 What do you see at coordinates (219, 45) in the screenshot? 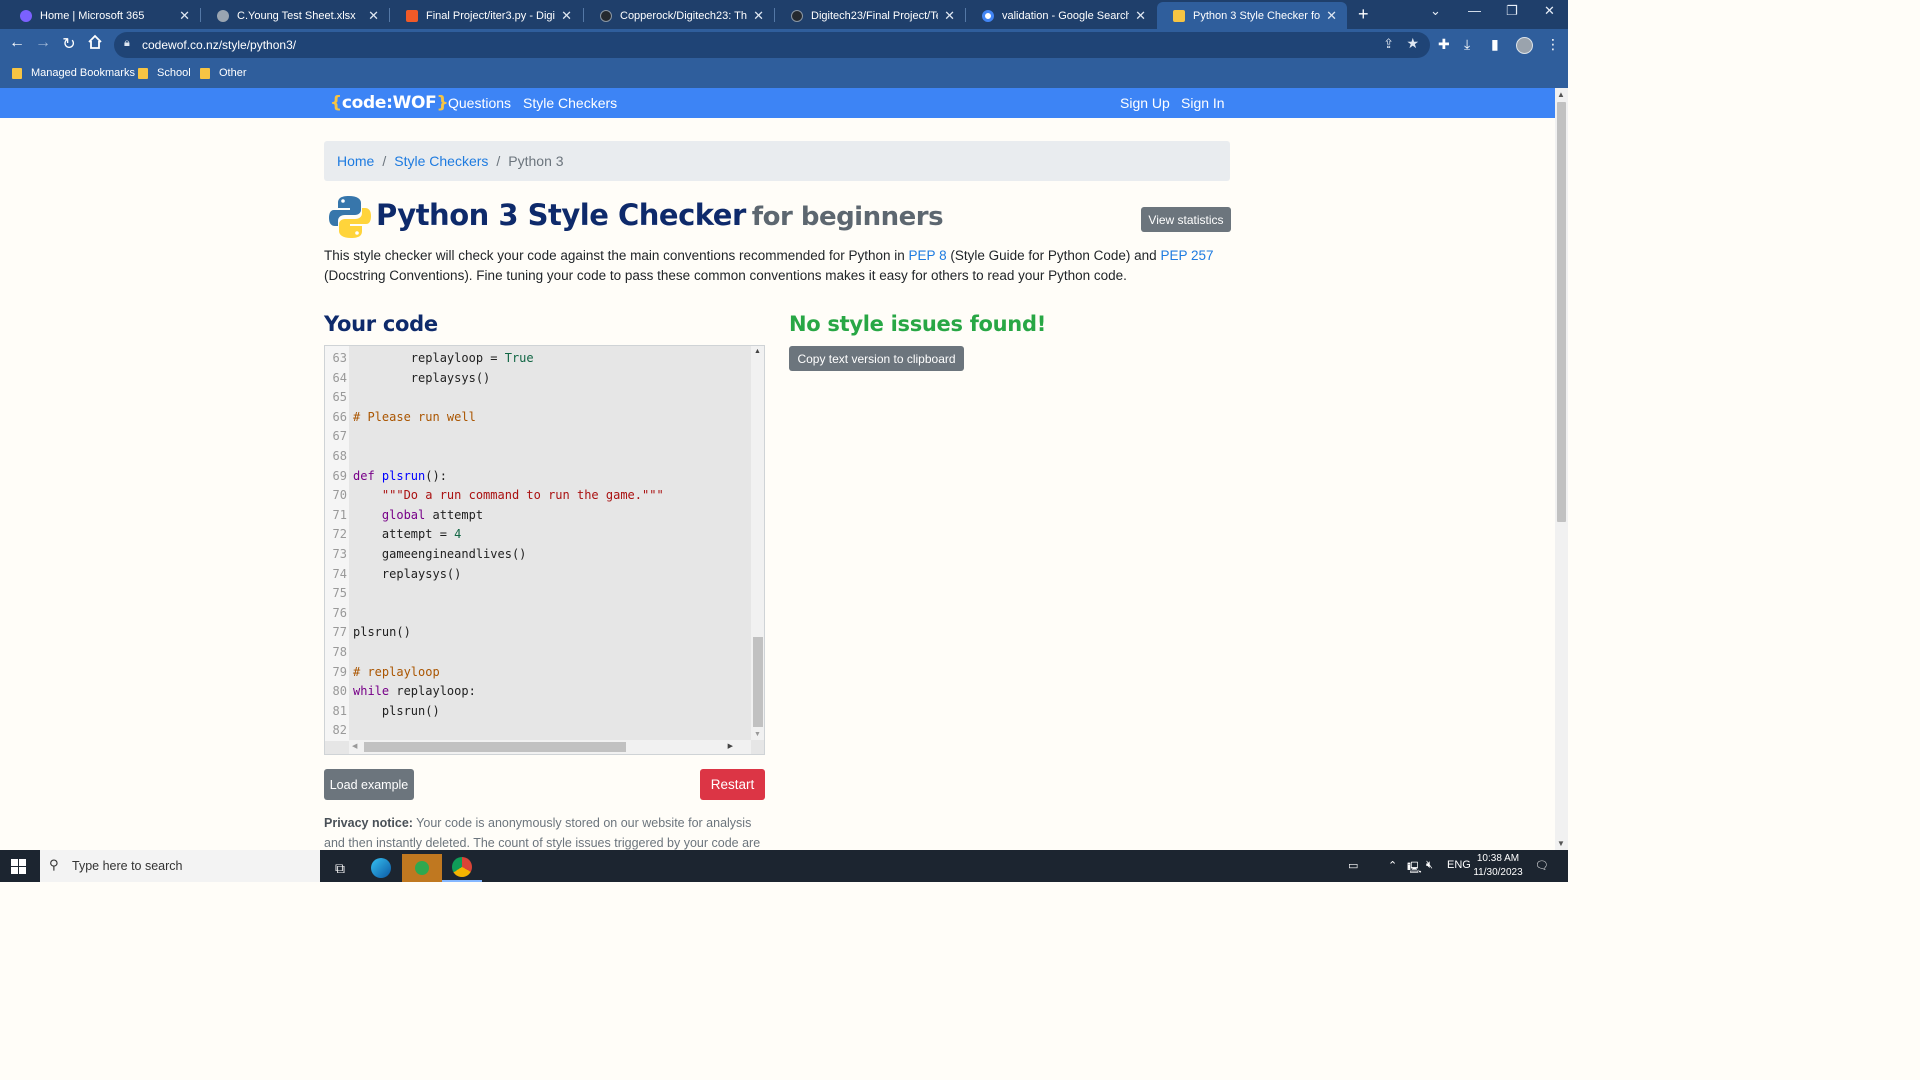
I see `url-text: codewof.co.nz/style/python3/` at bounding box center [219, 45].